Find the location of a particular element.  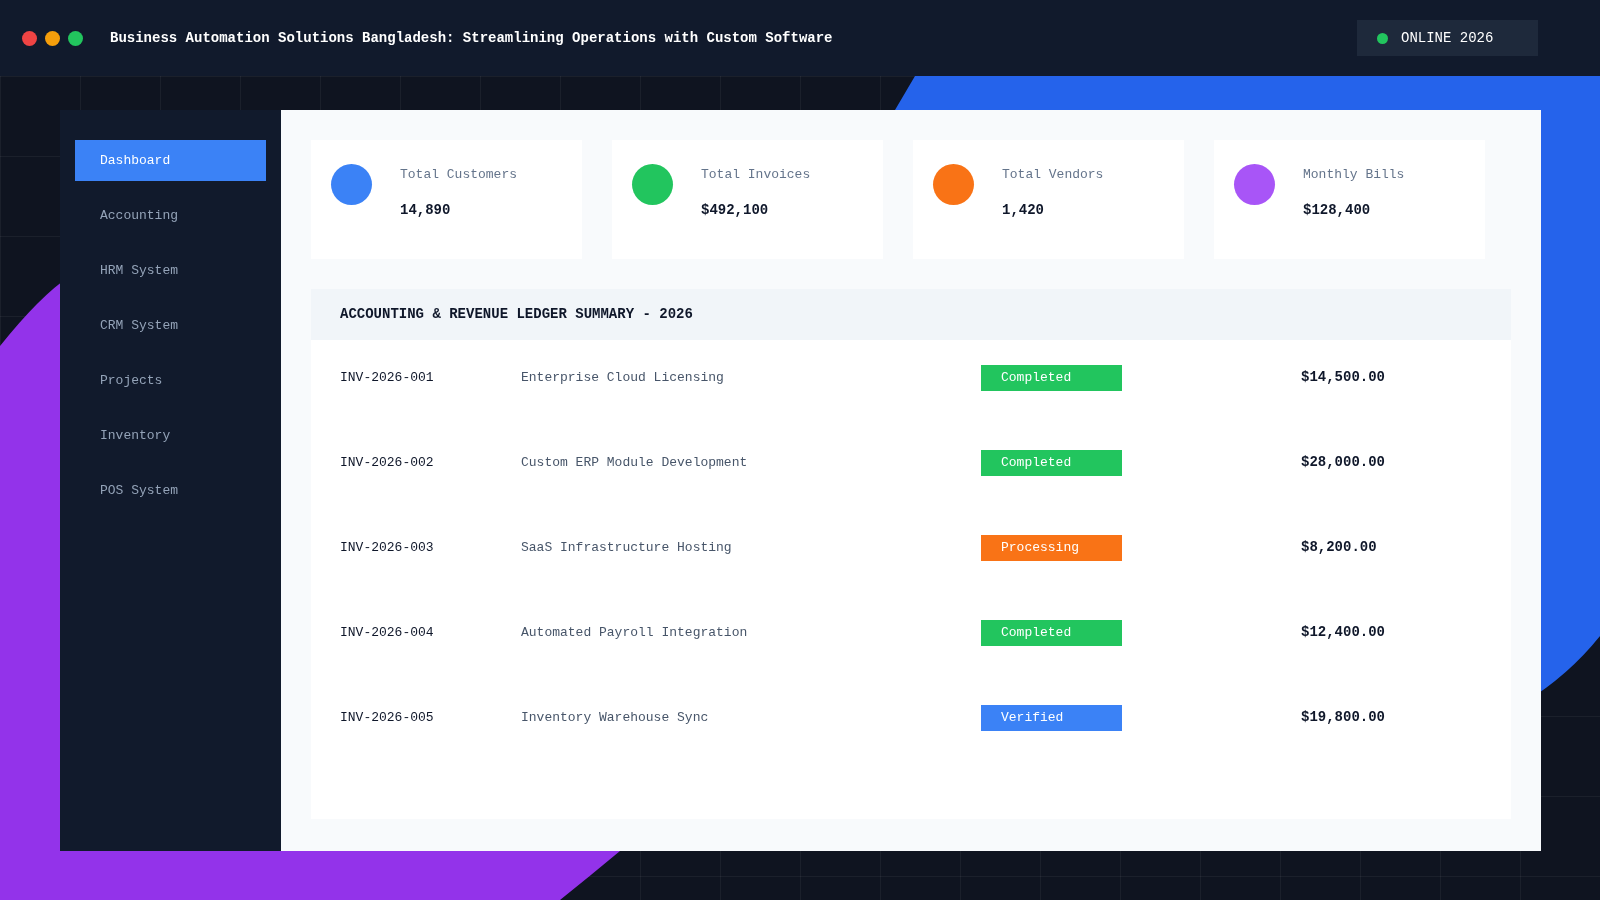

status-badge: Verified is located at coordinates (1051, 717).